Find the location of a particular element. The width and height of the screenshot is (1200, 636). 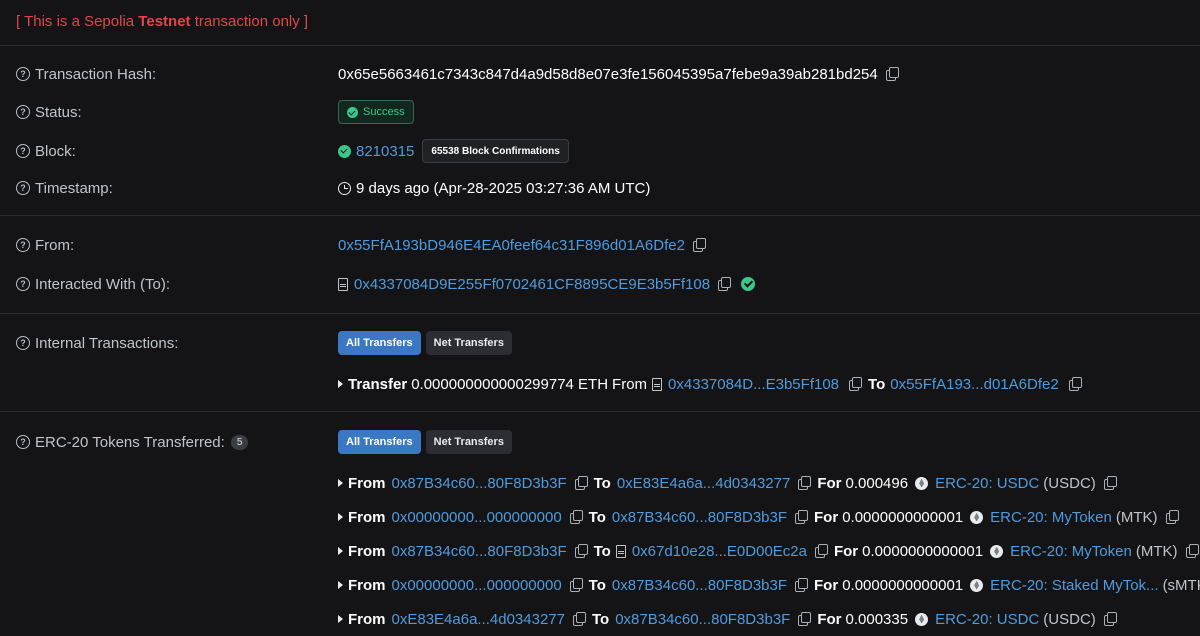

erc20-count-badge: 5 is located at coordinates (239, 442).